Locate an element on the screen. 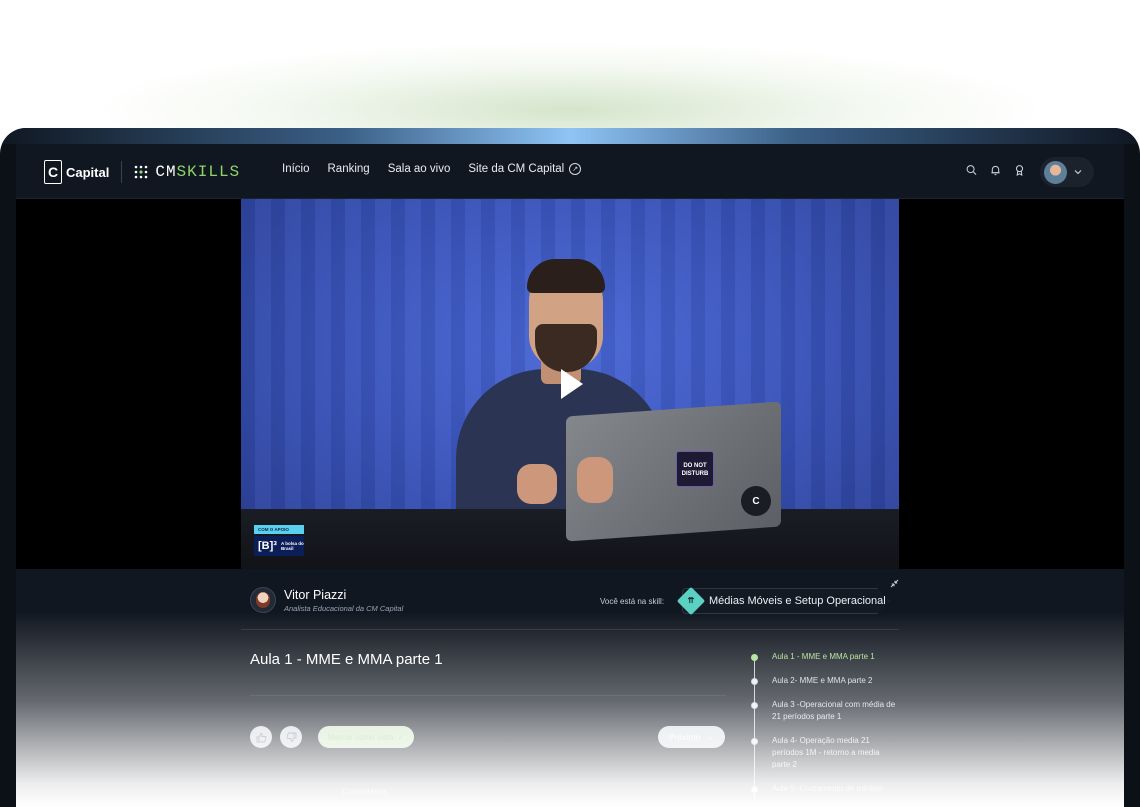 Image resolution: width=1140 pixels, height=807 pixels. cmskills-logo: CMSKILLS is located at coordinates (186, 172).